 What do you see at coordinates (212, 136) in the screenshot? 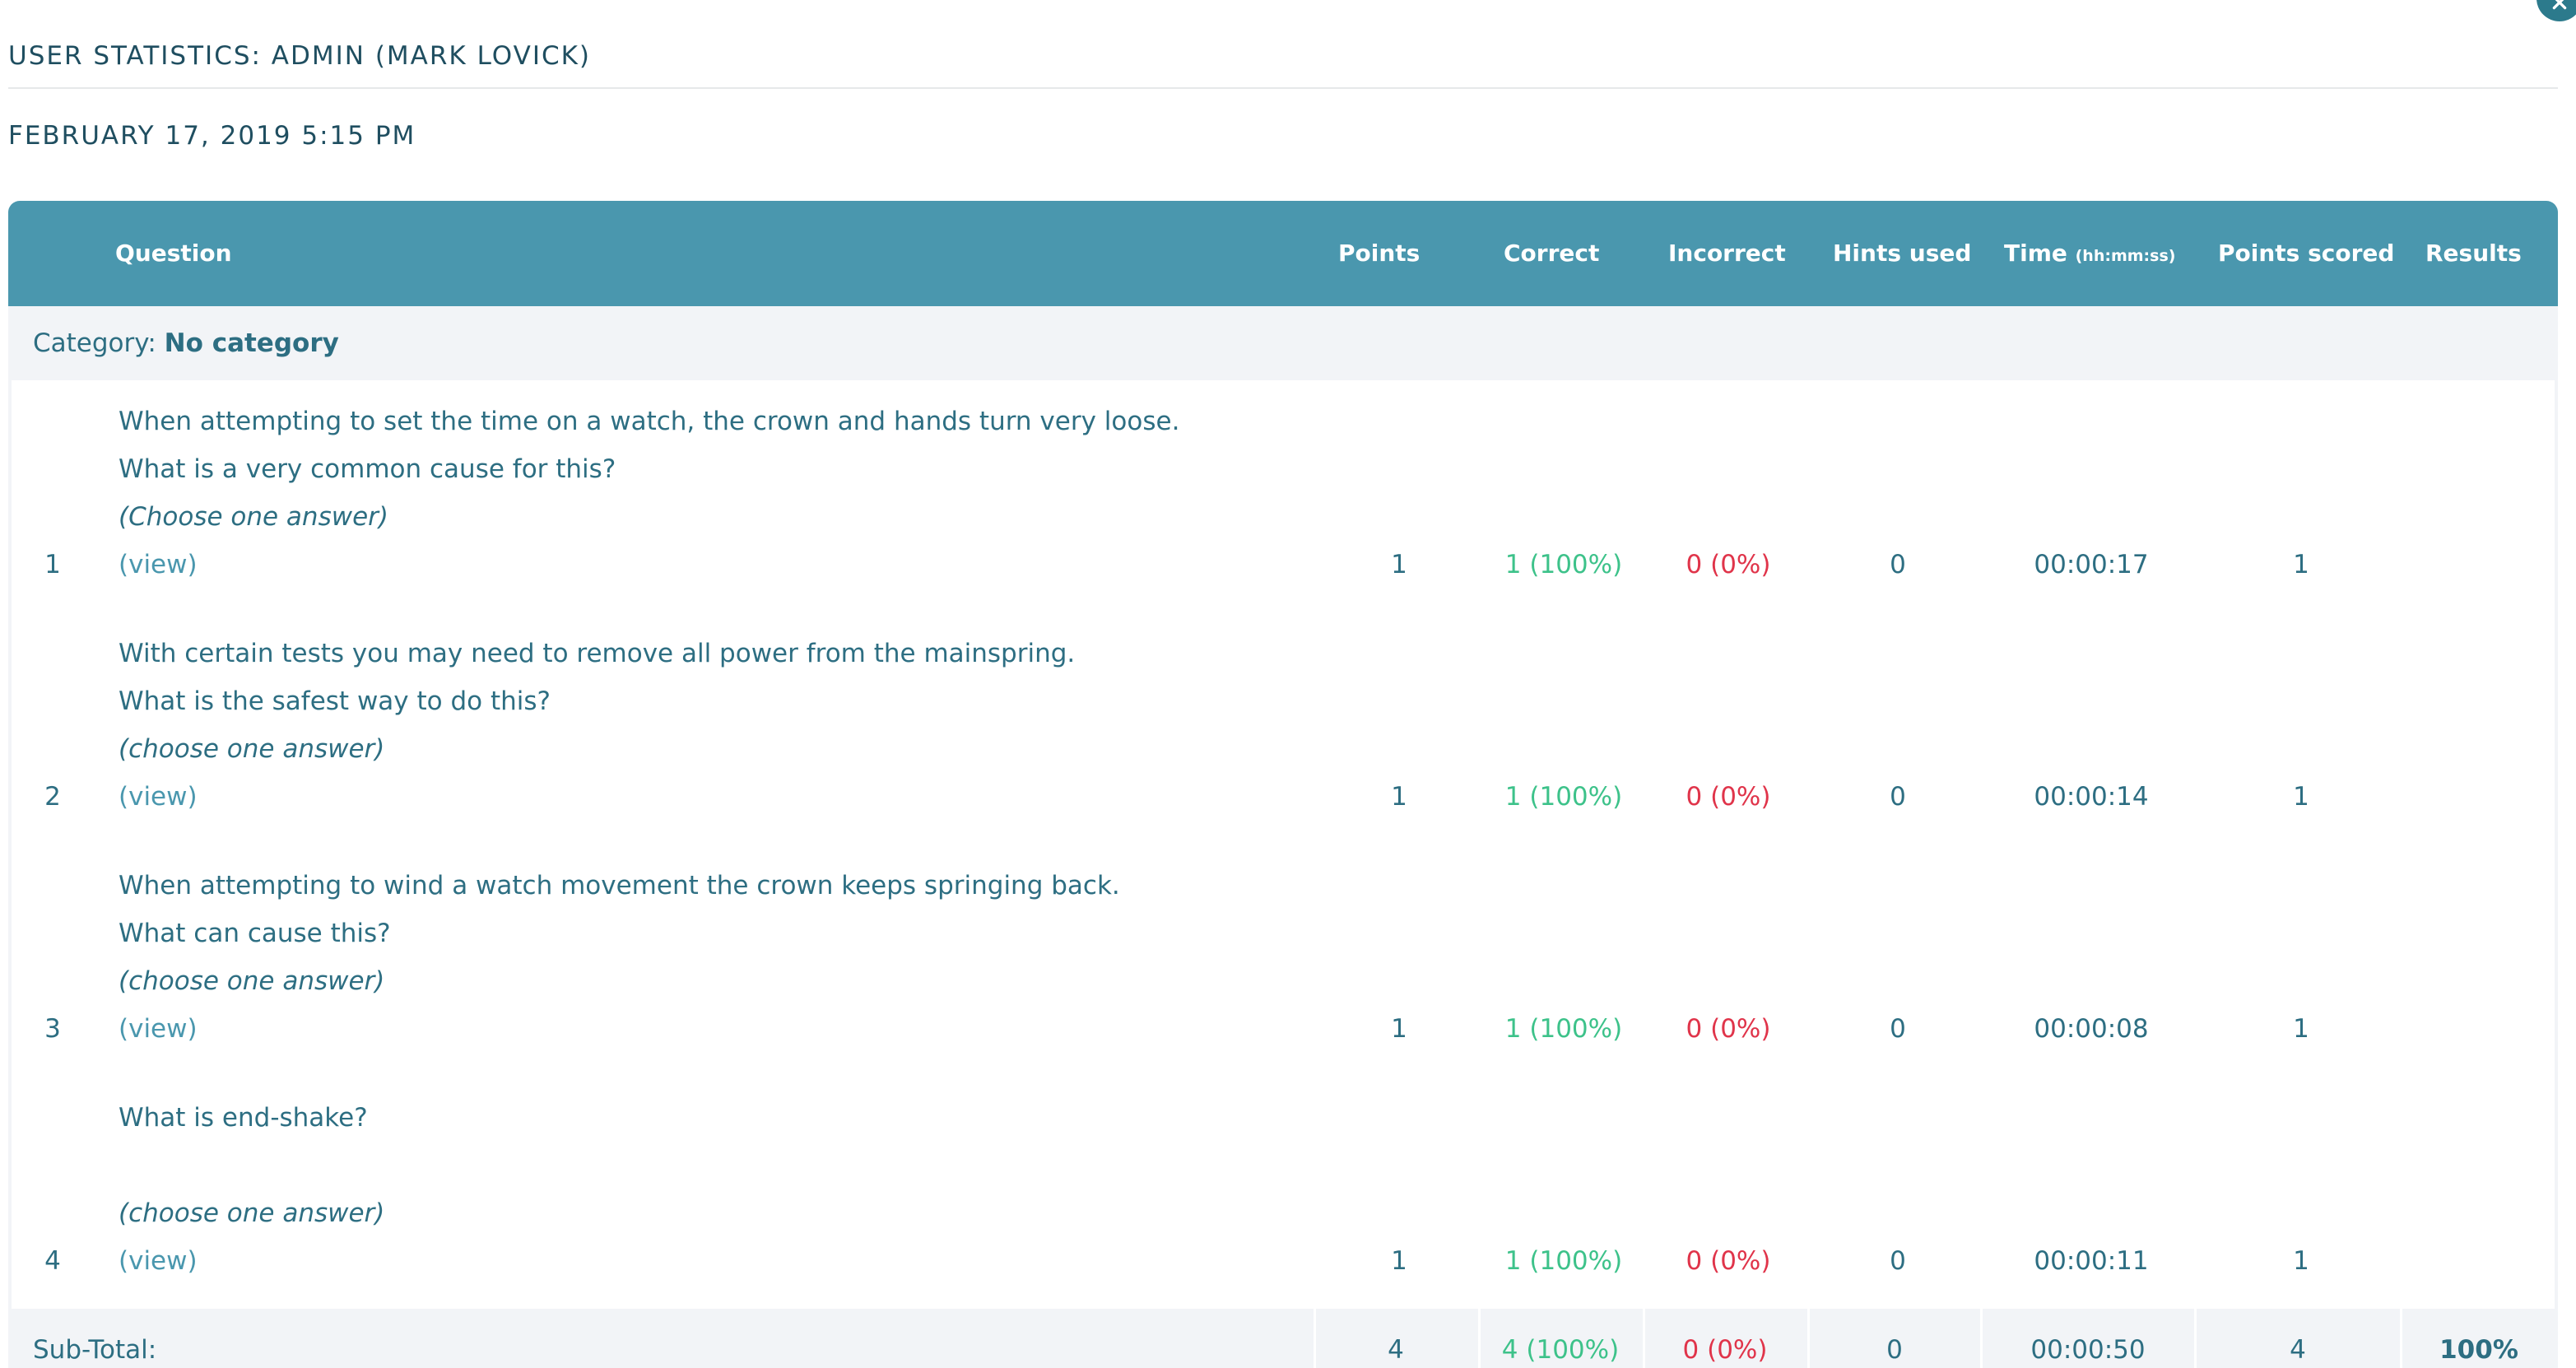
I see `statistics-date: FEBRUARY 17, 2019 5:15 PM` at bounding box center [212, 136].